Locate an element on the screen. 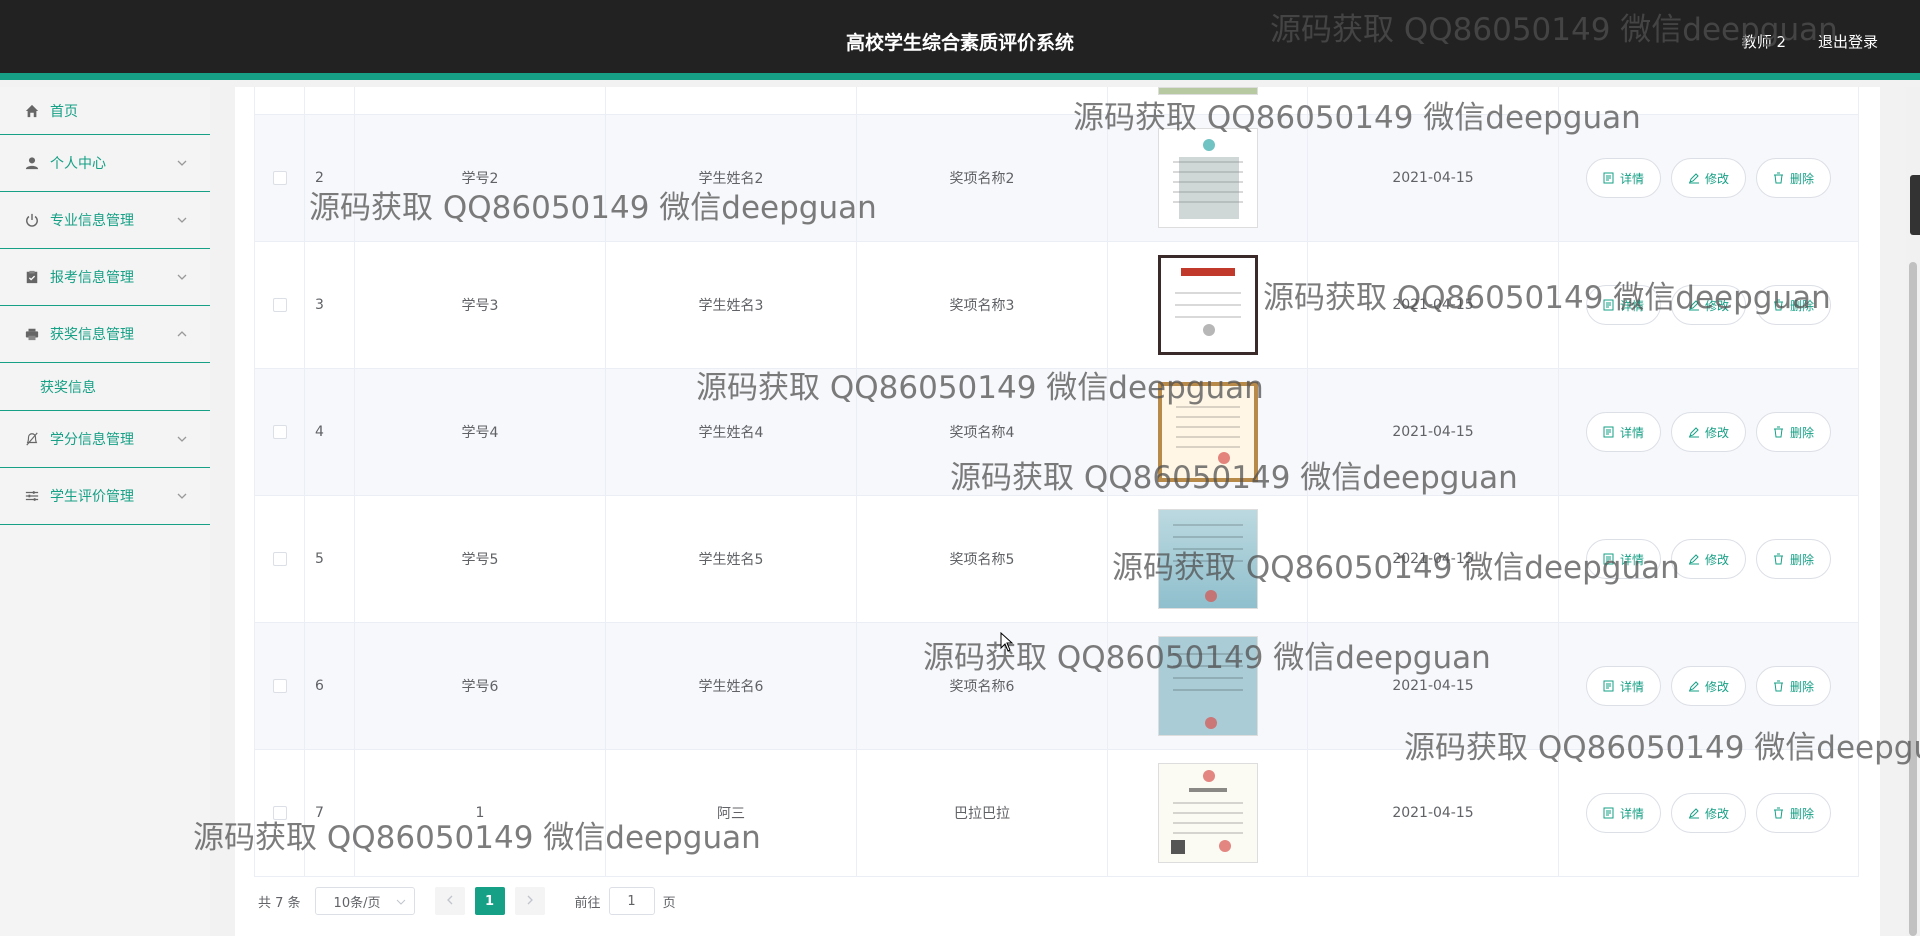 This screenshot has height=936, width=1920. side-widget is located at coordinates (1915, 205).